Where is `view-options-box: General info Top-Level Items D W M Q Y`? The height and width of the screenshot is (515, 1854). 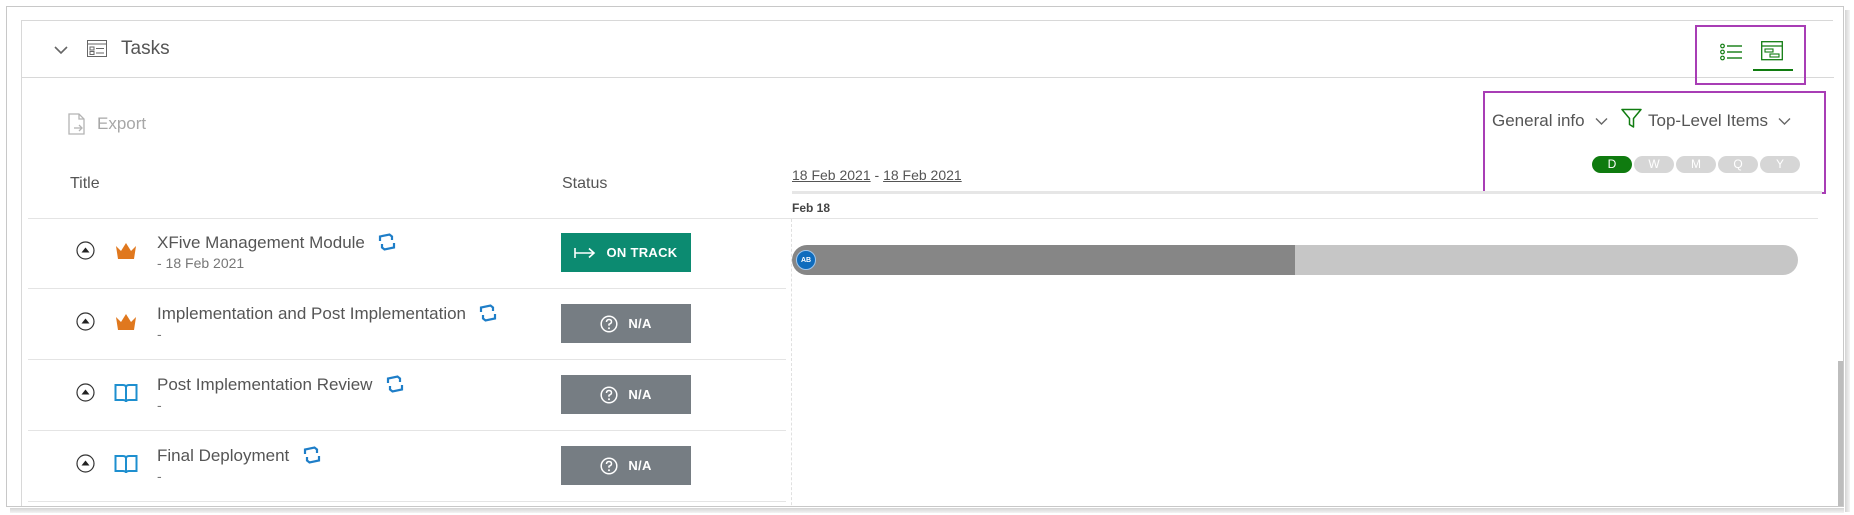
view-options-box: General info Top-Level Items D W M Q Y is located at coordinates (1654, 142).